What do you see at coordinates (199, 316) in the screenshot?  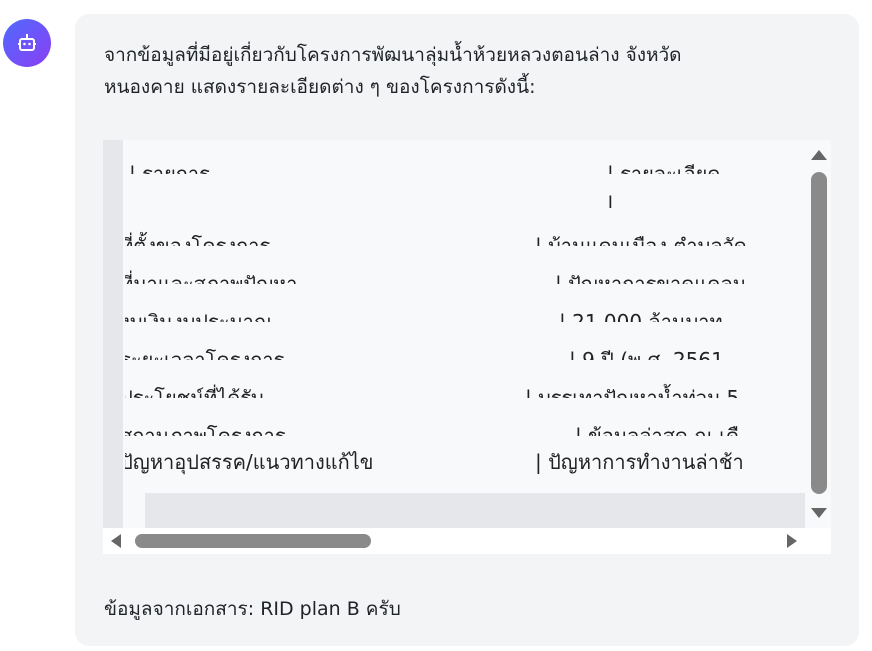 I see `row-item: | งบเงินงบประมาณ` at bounding box center [199, 316].